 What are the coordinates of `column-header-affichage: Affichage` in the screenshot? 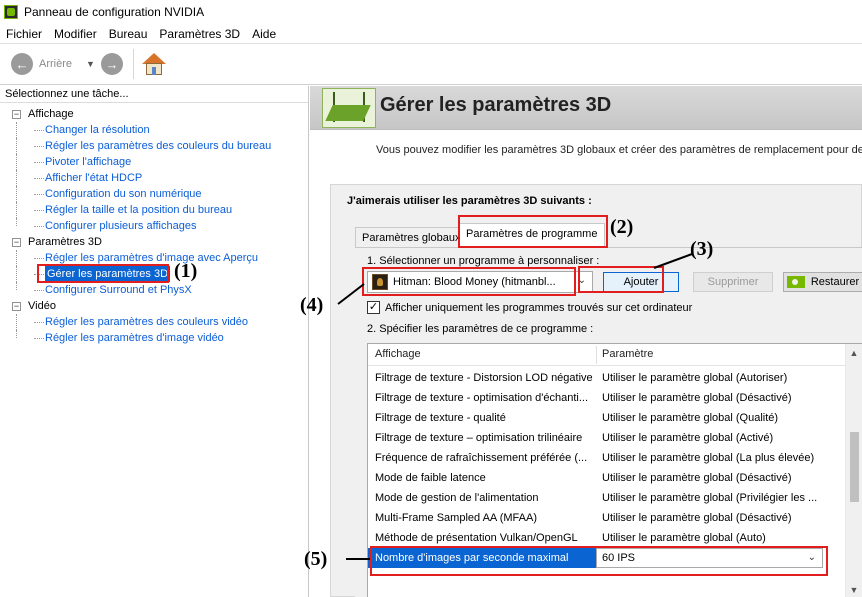 It's located at (398, 354).